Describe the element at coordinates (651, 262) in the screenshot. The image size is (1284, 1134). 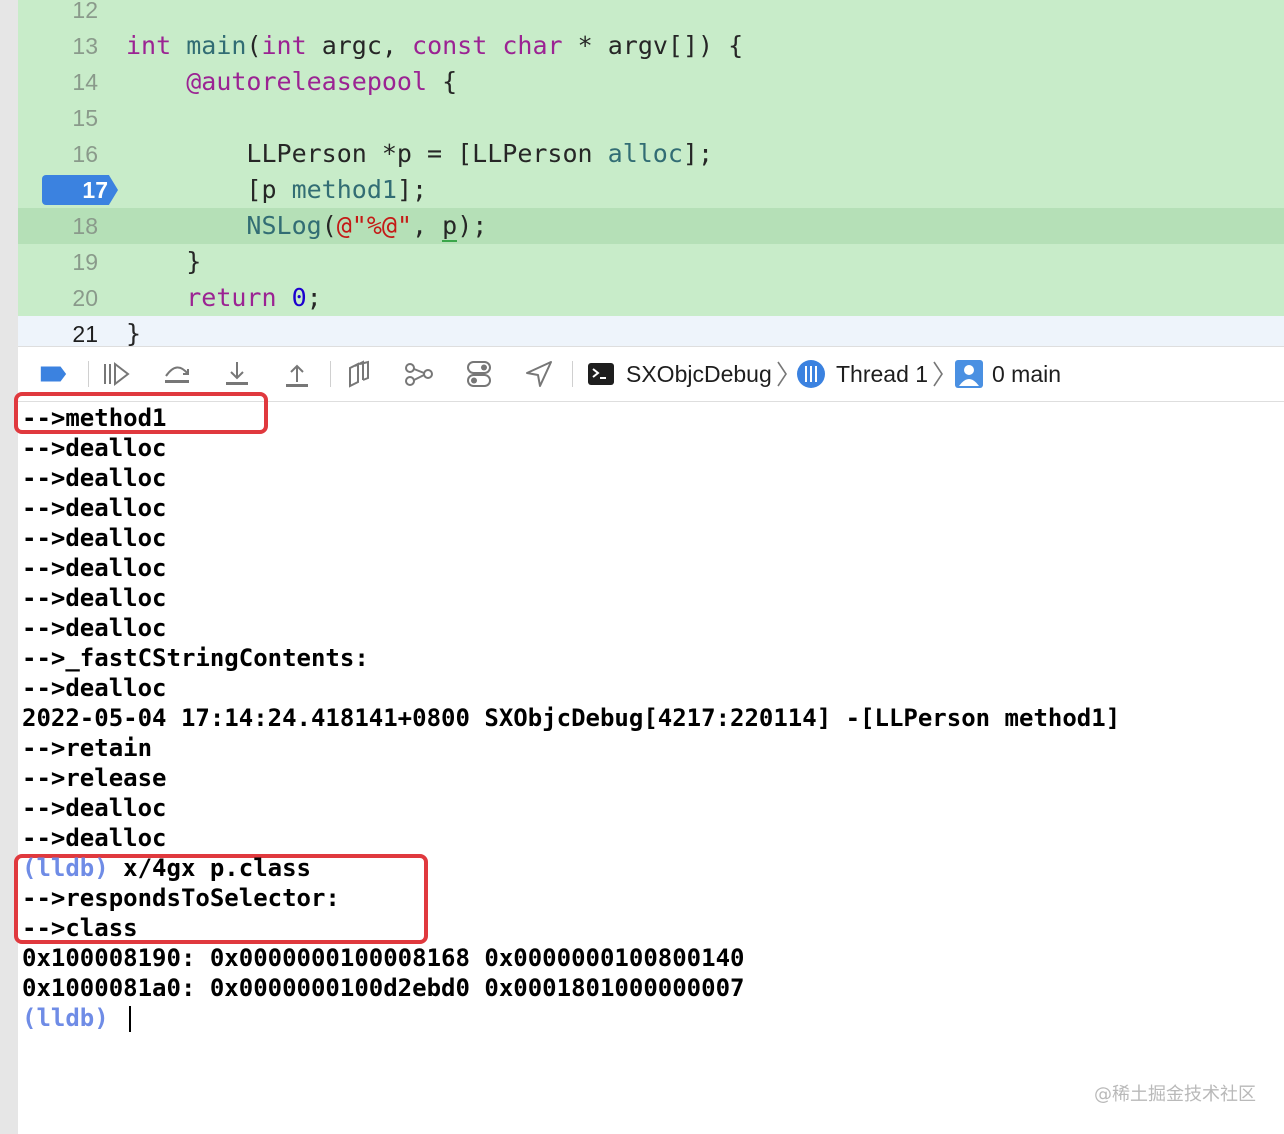
I see `code-line: 19 }` at that location.